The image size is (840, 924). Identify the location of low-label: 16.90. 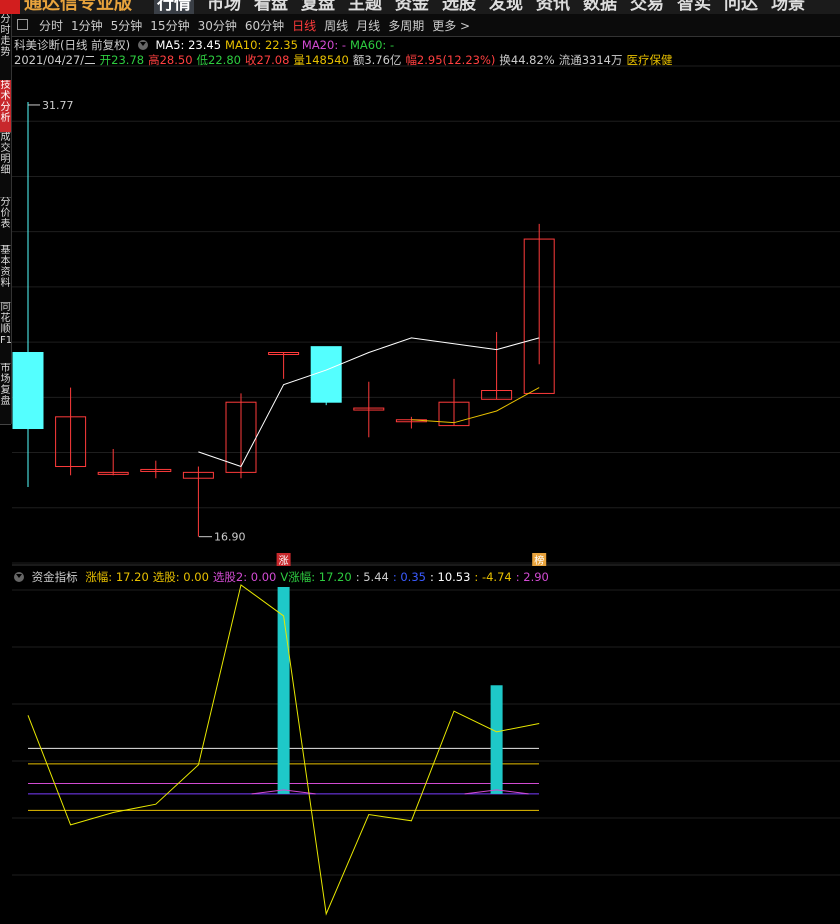
(230, 537).